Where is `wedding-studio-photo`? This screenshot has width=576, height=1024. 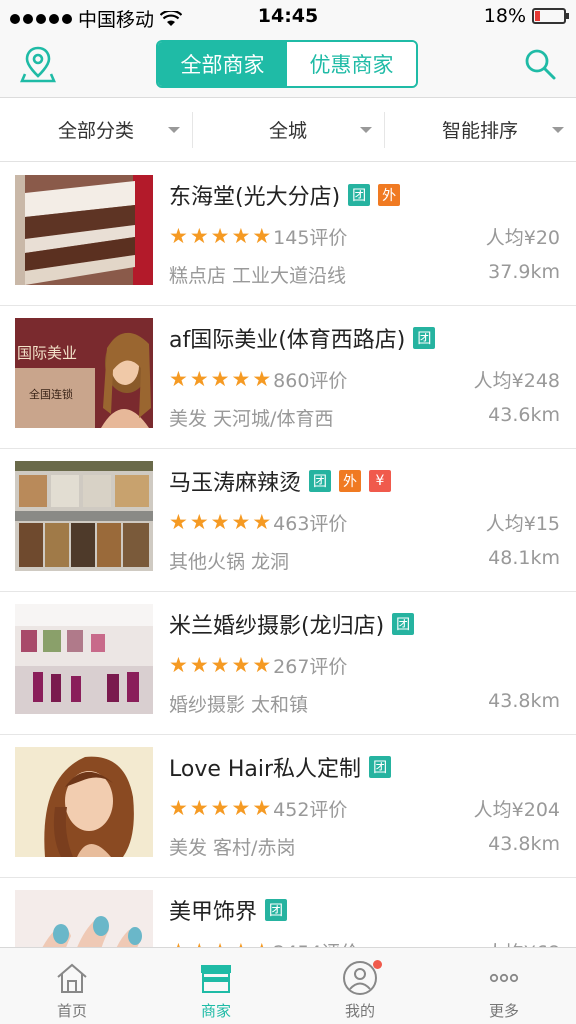
wedding-studio-photo is located at coordinates (84, 659).